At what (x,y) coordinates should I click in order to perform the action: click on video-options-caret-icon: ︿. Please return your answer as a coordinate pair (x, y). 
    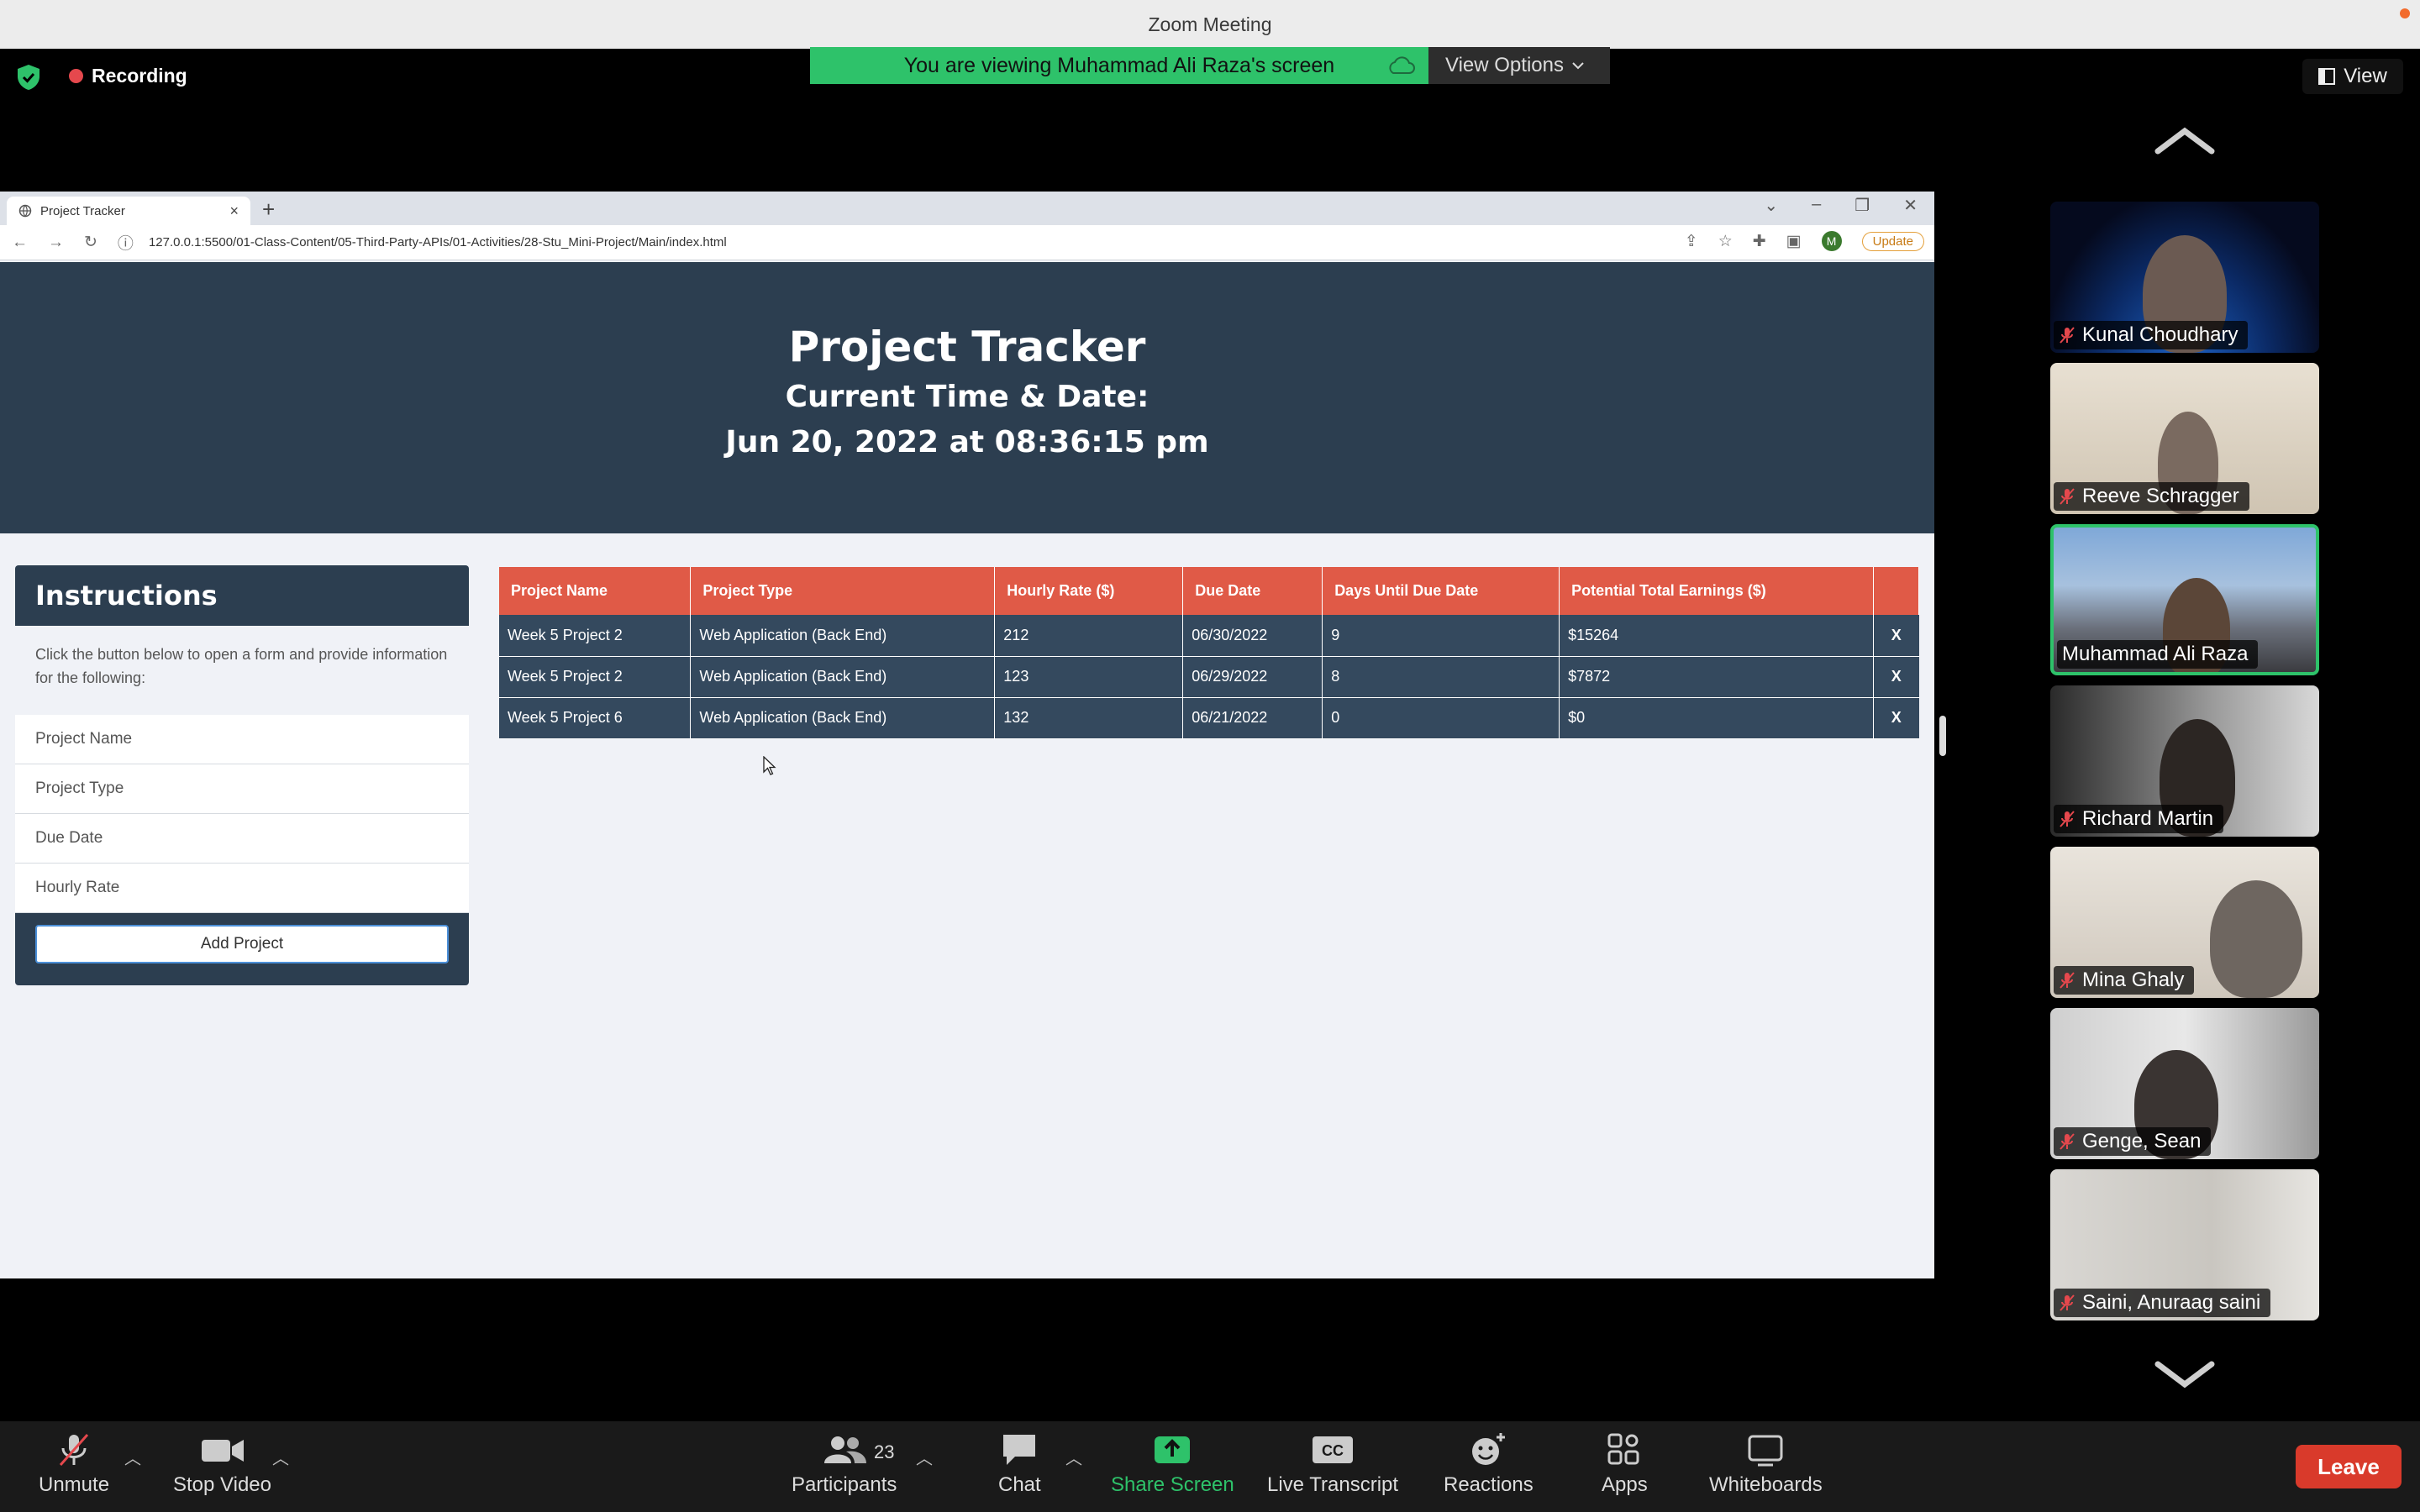
    Looking at the image, I should click on (280, 1457).